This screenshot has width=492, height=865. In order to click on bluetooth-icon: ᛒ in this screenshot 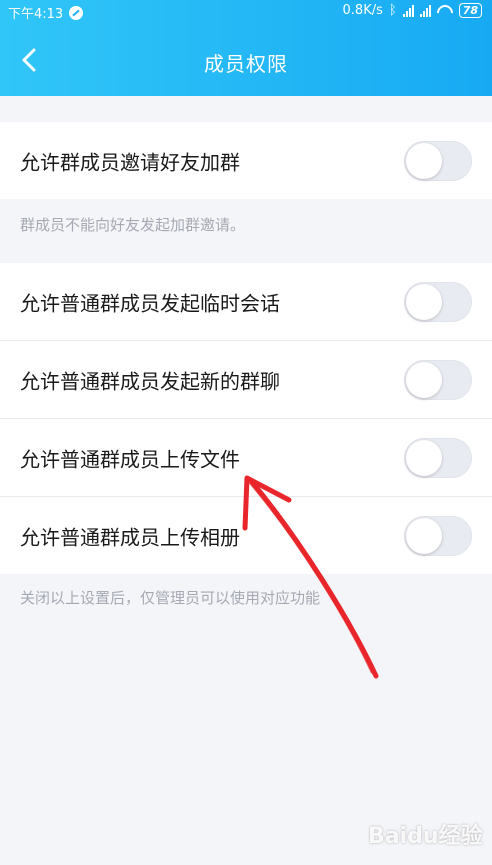, I will do `click(392, 10)`.